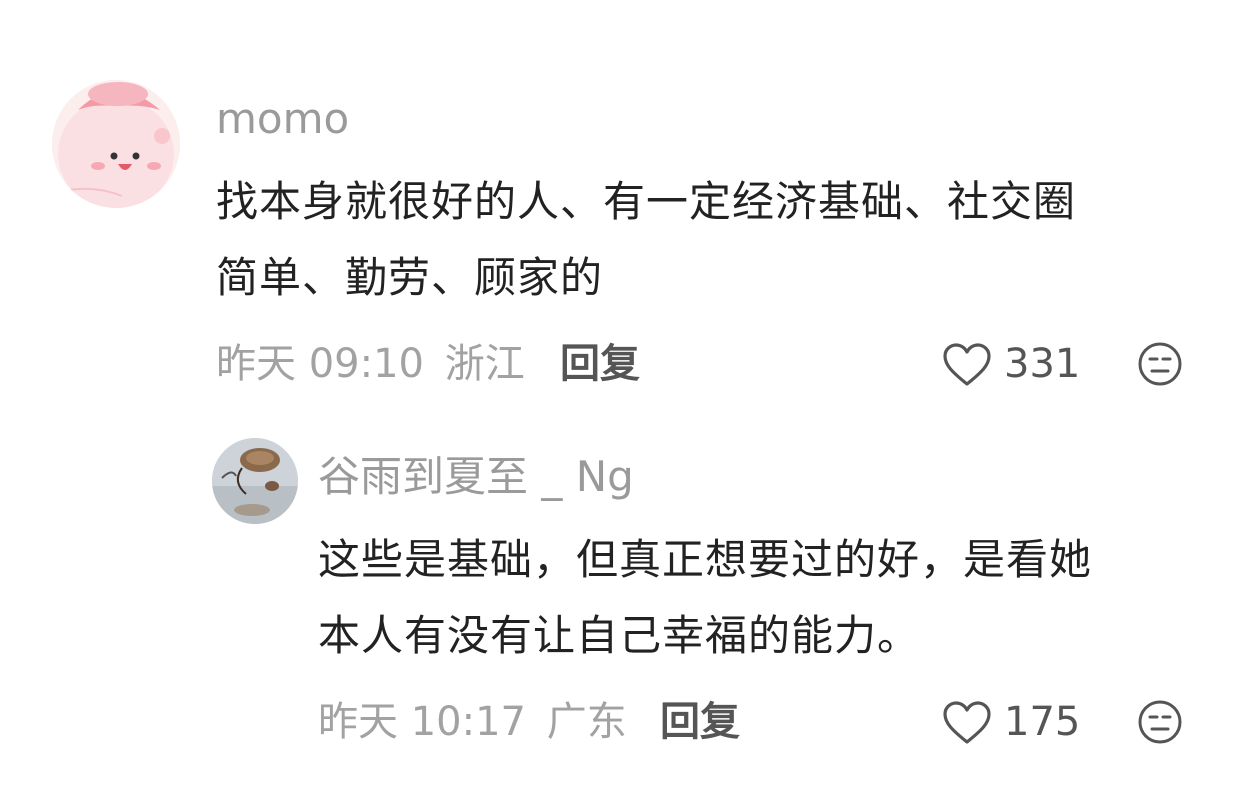 The height and width of the screenshot is (786, 1260). Describe the element at coordinates (484, 364) in the screenshot. I see `comment-location: 浙江` at that location.